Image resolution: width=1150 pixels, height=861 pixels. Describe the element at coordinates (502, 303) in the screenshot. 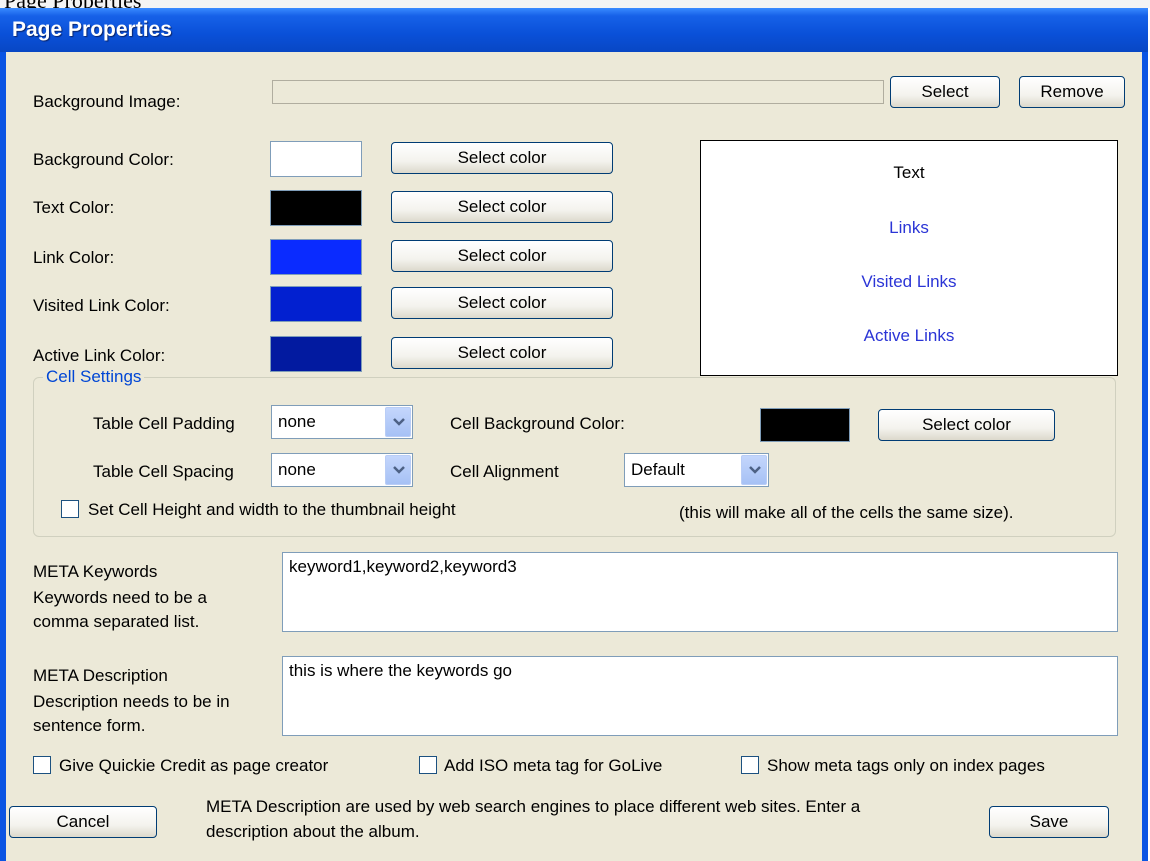

I see `select-visited-link-color-button: Select color` at that location.